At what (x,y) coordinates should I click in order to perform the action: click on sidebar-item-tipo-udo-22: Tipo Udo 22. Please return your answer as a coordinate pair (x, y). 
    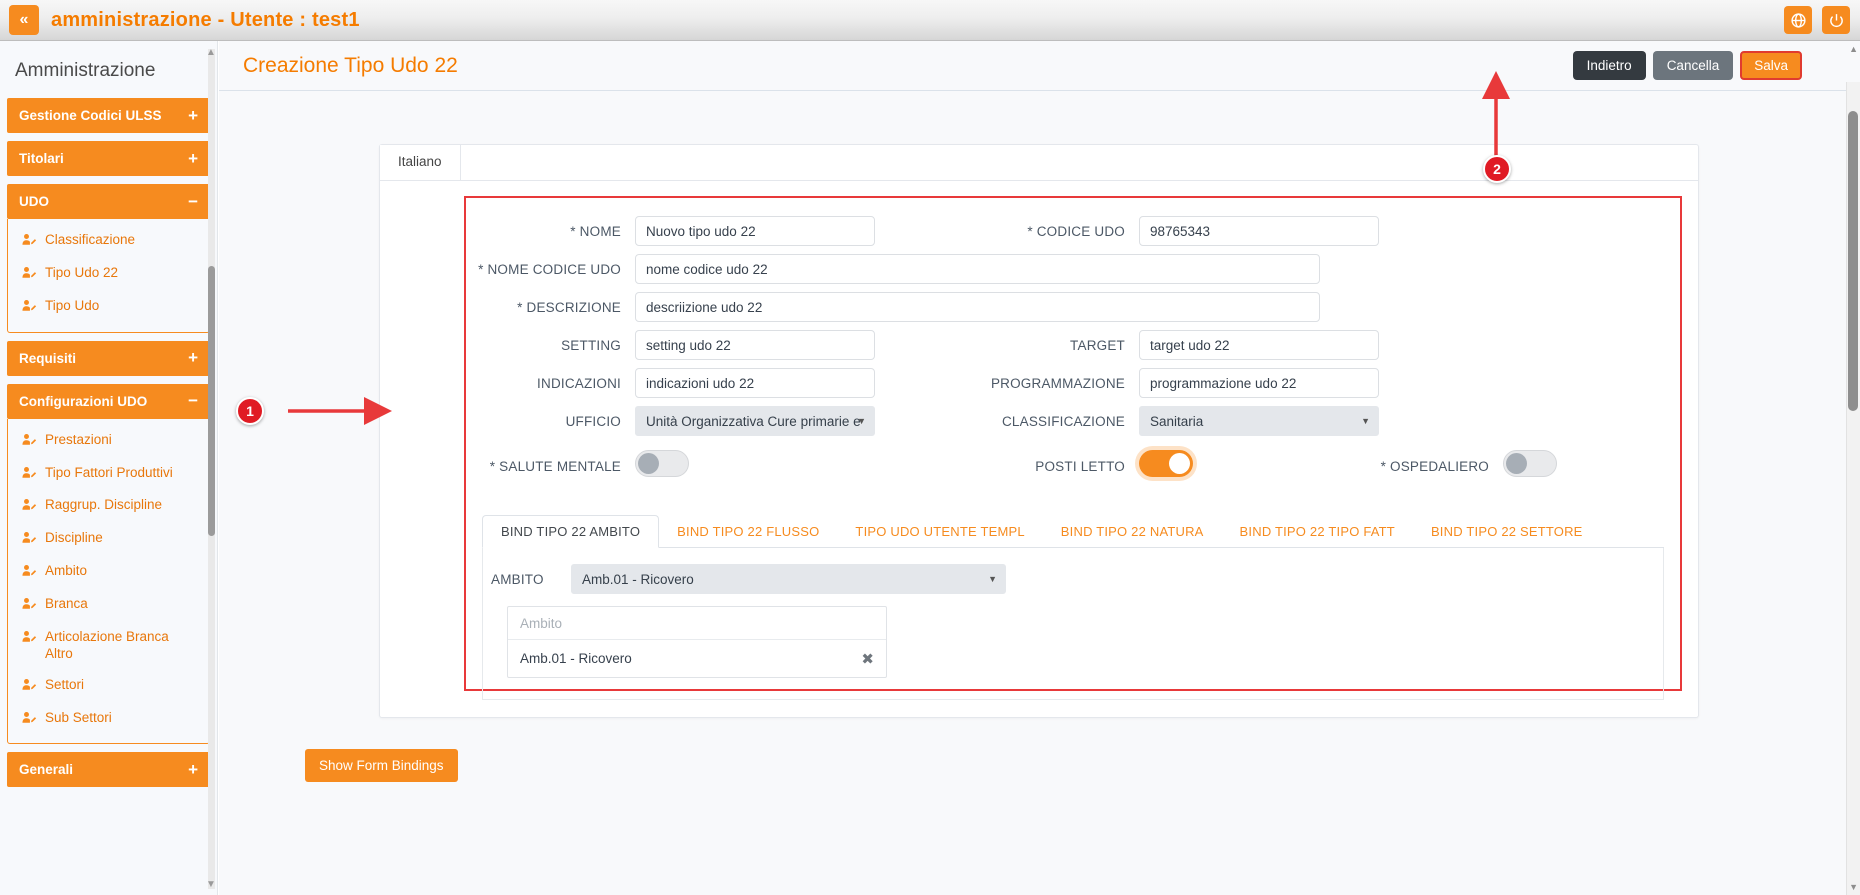
    Looking at the image, I should click on (108, 274).